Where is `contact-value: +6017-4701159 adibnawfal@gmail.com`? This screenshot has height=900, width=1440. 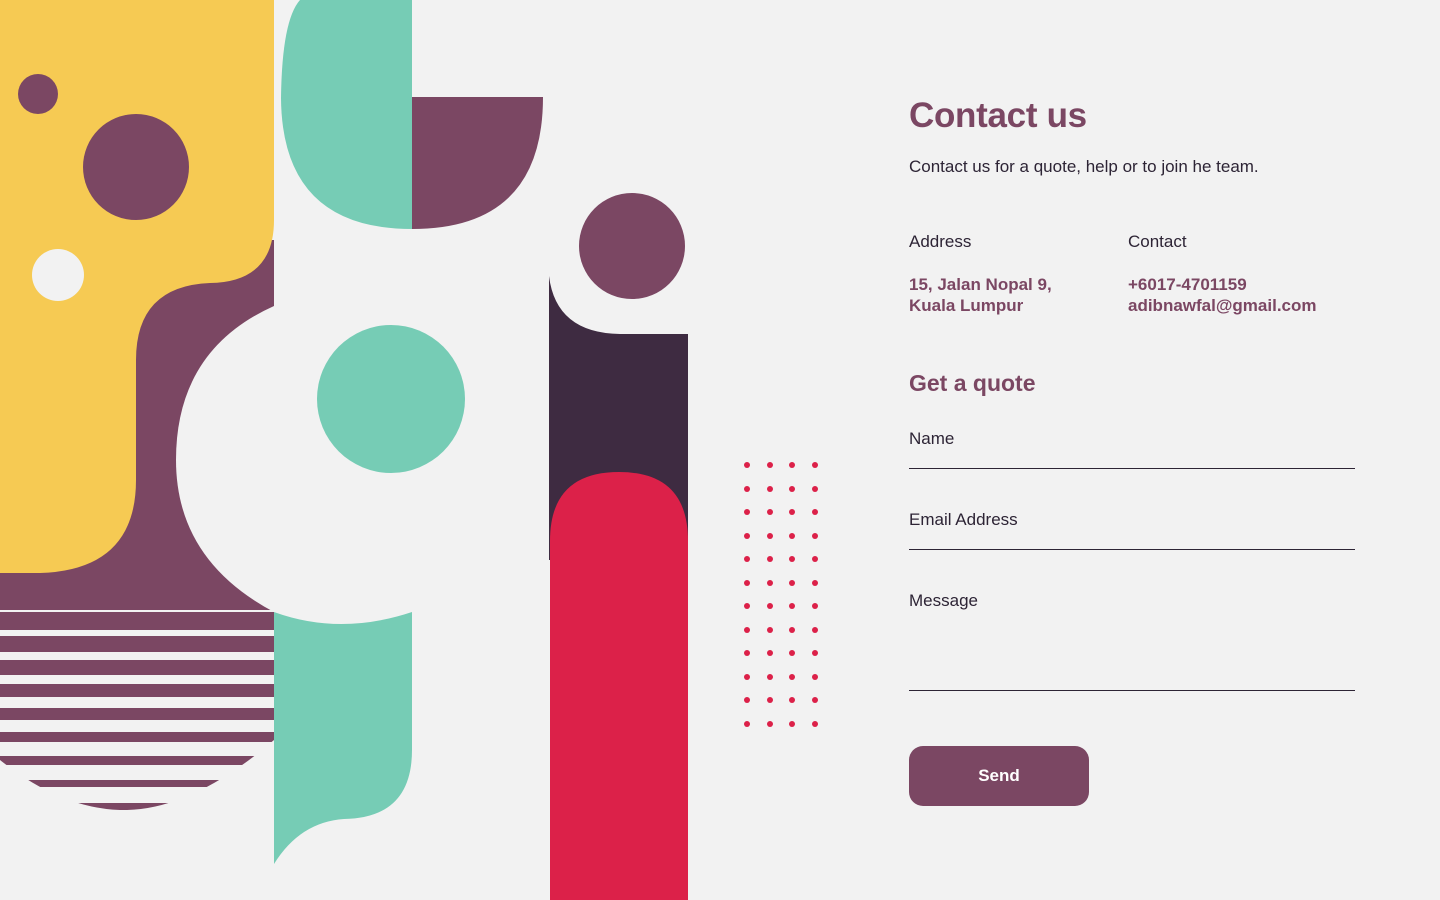
contact-value: +6017-4701159 adibnawfal@gmail.com is located at coordinates (1222, 295).